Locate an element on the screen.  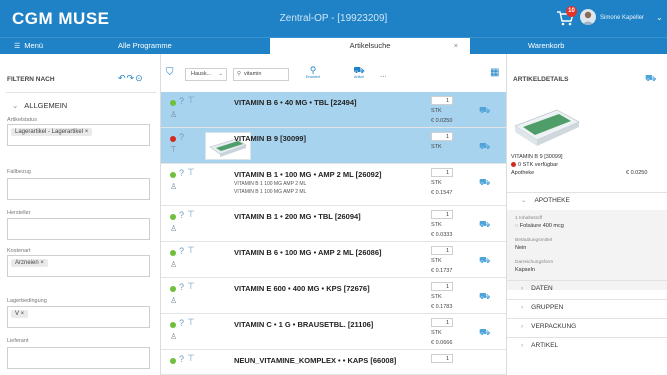
section-article: › ARTIKEL is located at coordinates (587, 345).